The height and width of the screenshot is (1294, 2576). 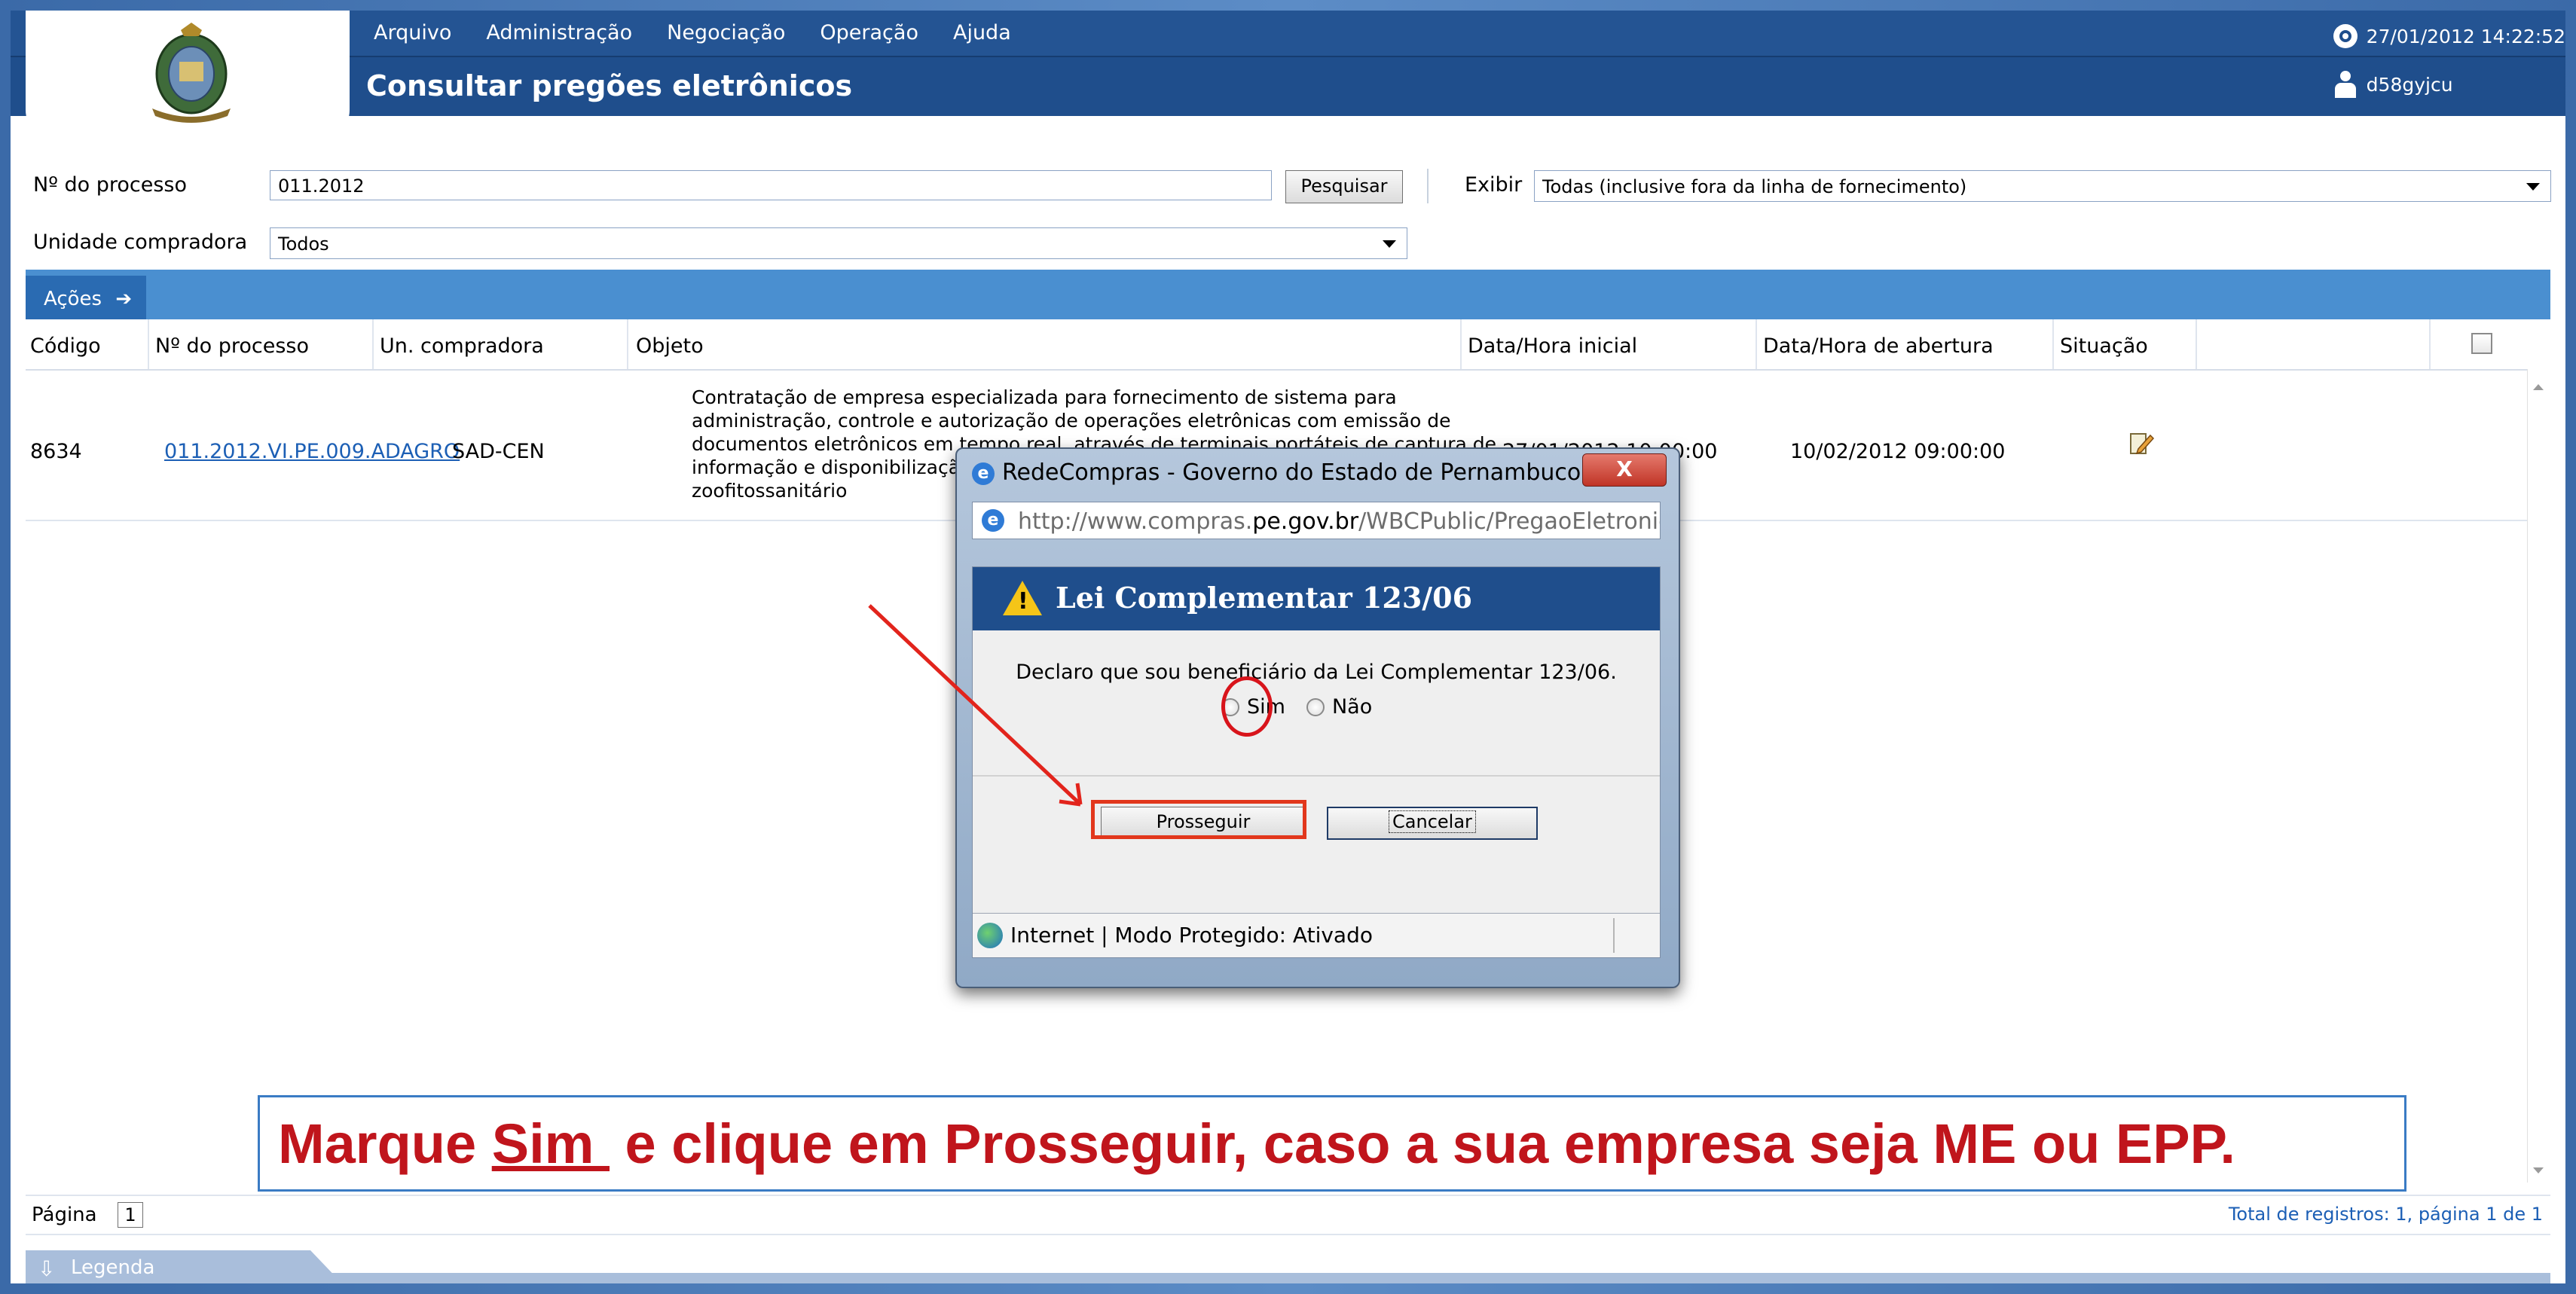 What do you see at coordinates (975, 705) in the screenshot?
I see `annotation-arrow` at bounding box center [975, 705].